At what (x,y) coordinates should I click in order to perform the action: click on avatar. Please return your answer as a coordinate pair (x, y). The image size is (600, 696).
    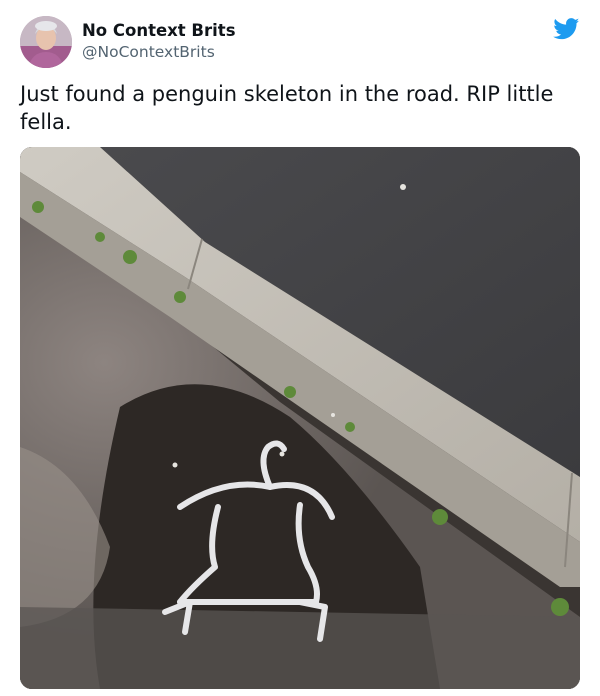
    Looking at the image, I should click on (46, 42).